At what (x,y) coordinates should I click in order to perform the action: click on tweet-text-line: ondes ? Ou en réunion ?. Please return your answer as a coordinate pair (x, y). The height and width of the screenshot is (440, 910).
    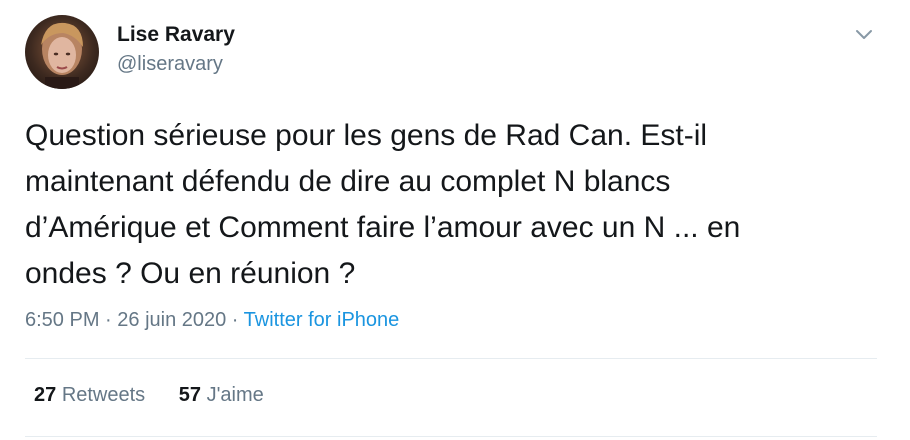
    Looking at the image, I should click on (190, 273).